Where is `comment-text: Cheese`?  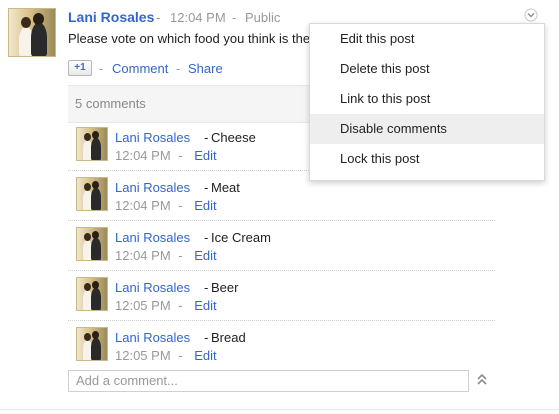
comment-text: Cheese is located at coordinates (233, 137).